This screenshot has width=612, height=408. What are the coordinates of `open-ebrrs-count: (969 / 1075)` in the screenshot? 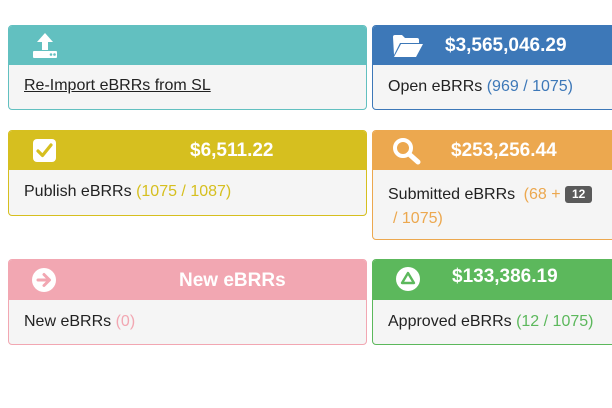 It's located at (529, 86).